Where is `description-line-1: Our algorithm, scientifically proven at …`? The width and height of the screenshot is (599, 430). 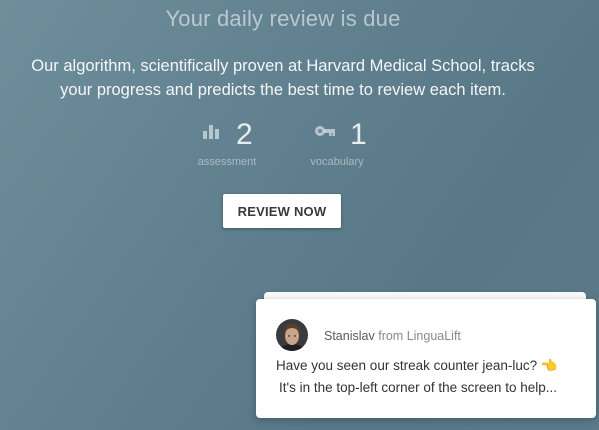
description-line-1: Our algorithm, scientifically proven at … is located at coordinates (283, 66).